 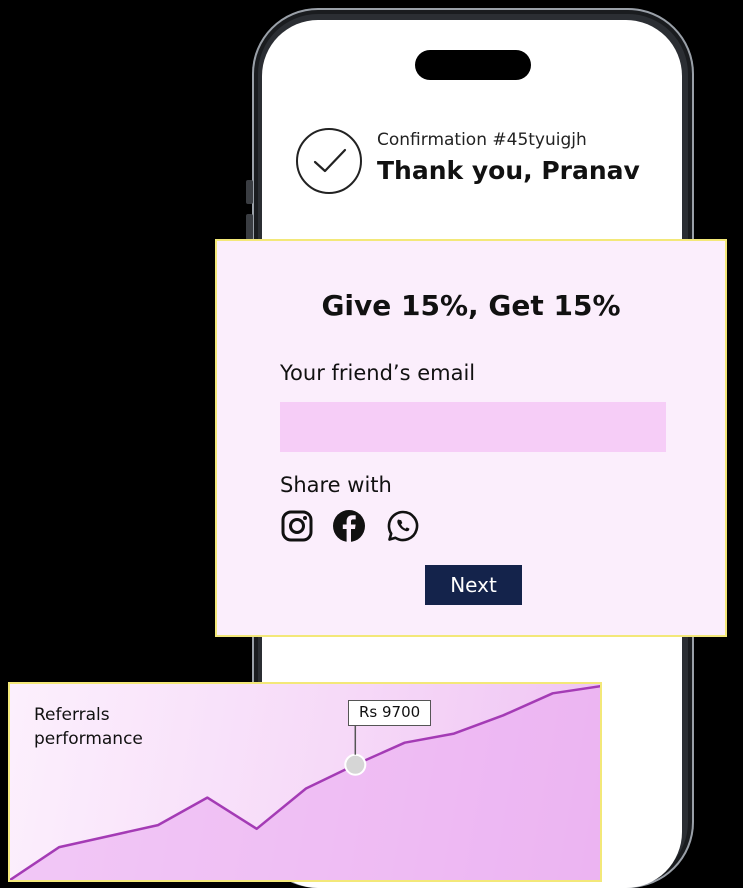 I want to click on referral-title: Give 15%, Get 15%, so click(x=471, y=305).